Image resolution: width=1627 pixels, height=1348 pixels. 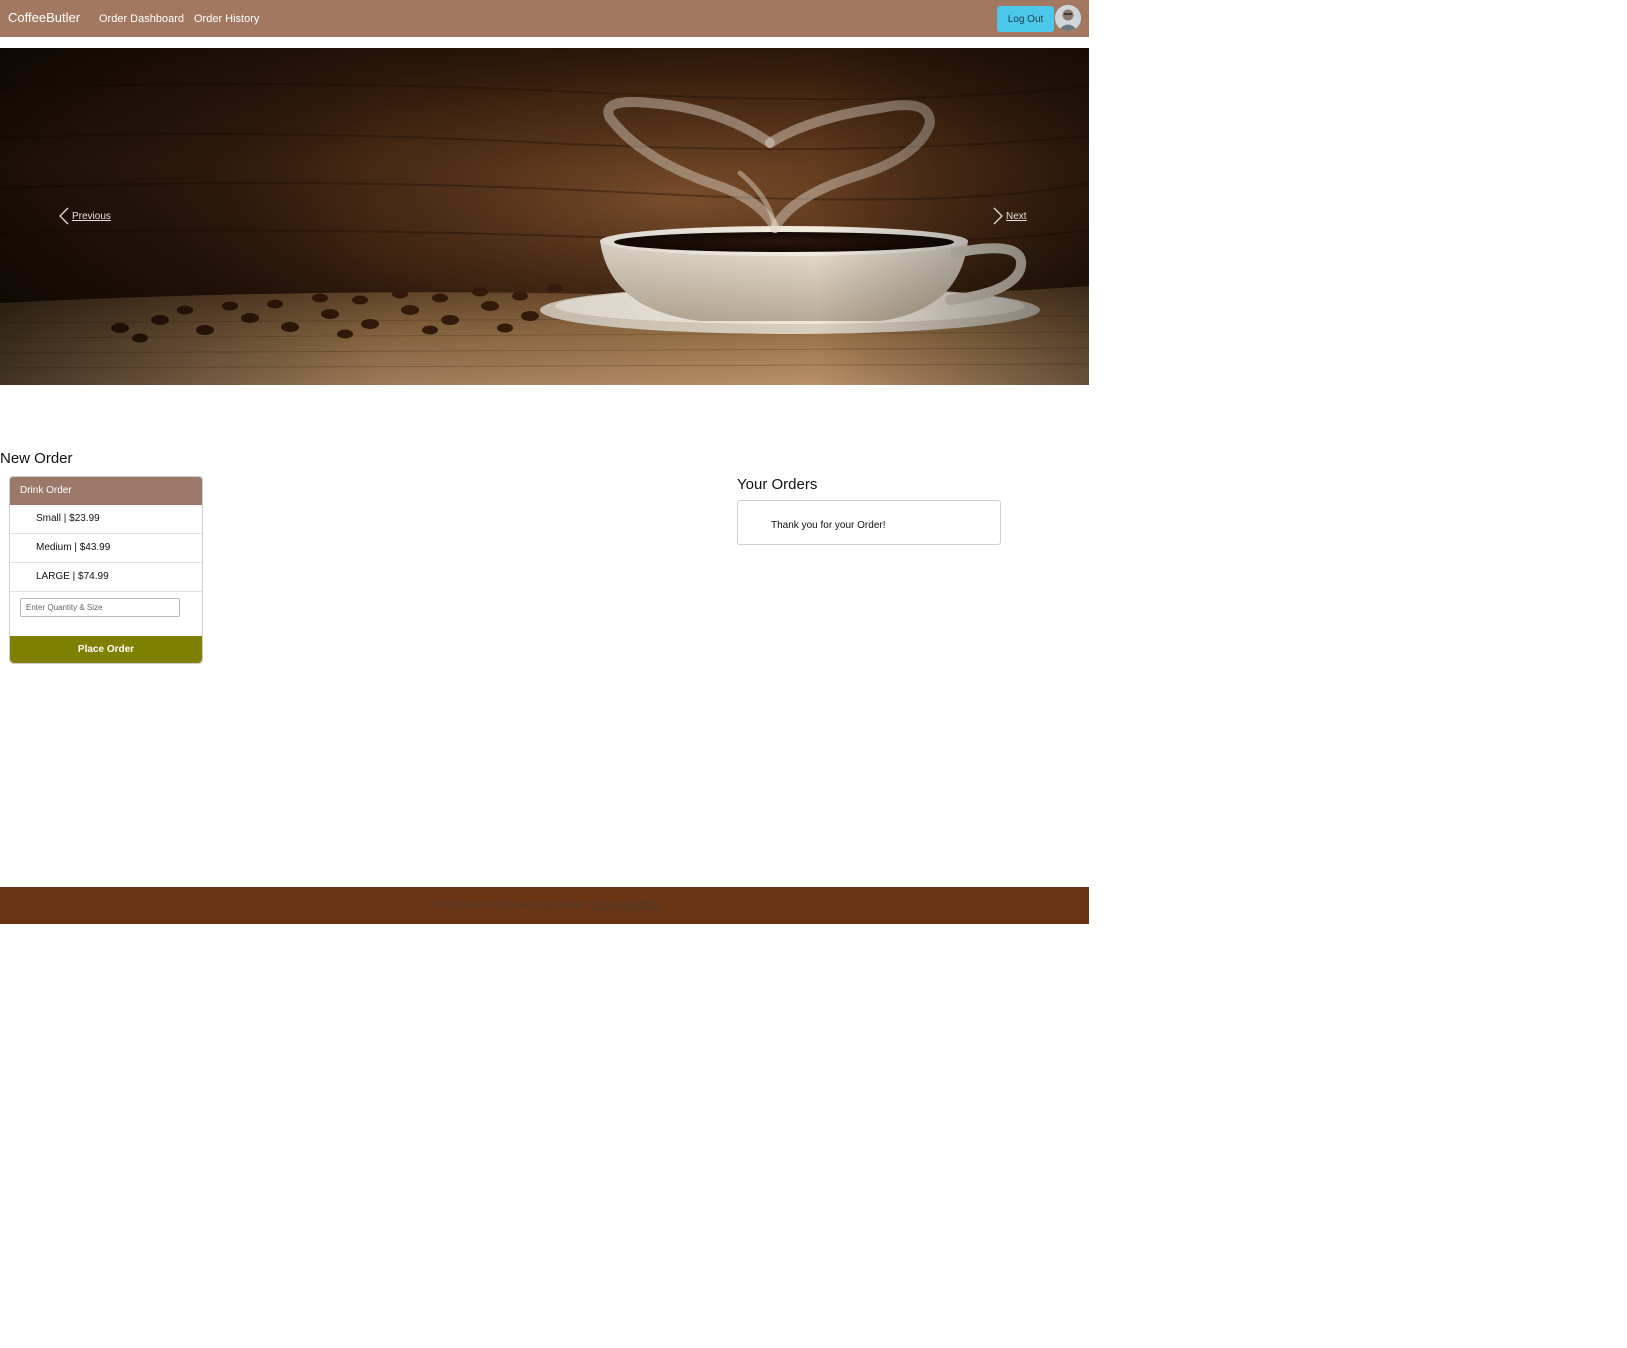 What do you see at coordinates (64, 216) in the screenshot?
I see `chevron-left-icon` at bounding box center [64, 216].